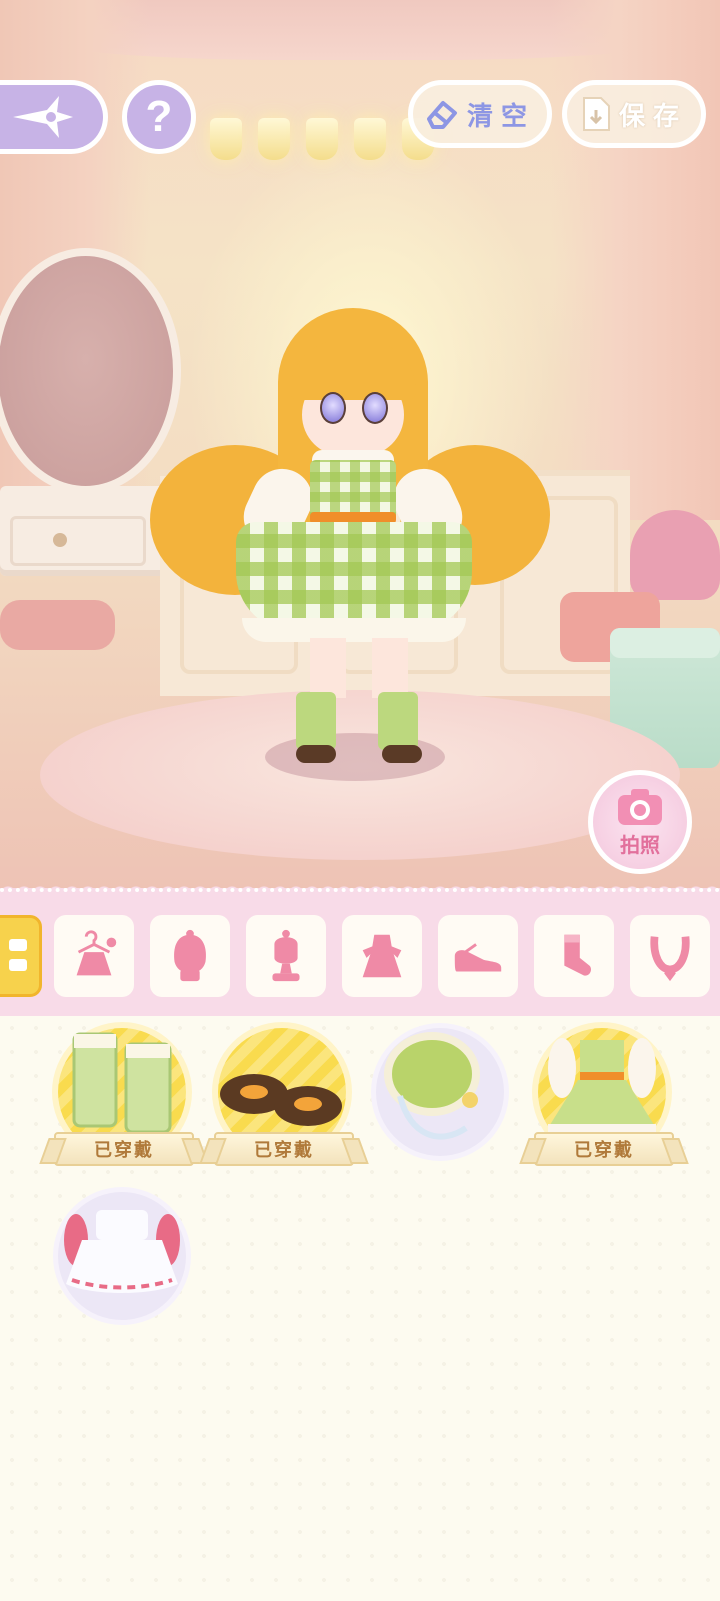  What do you see at coordinates (354, 630) in the screenshot?
I see `skirt-hem` at bounding box center [354, 630].